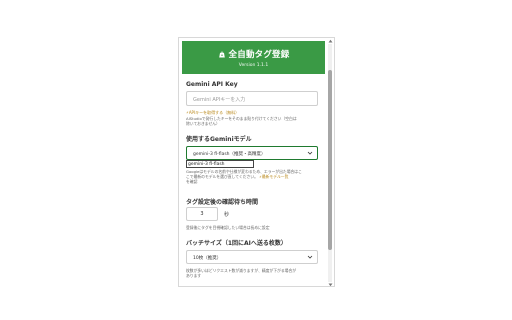 This screenshot has width=512, height=320. Describe the element at coordinates (228, 227) in the screenshot. I see `wait-hint: 登録後にタグを目視確認したい場合は長めに設定` at that location.